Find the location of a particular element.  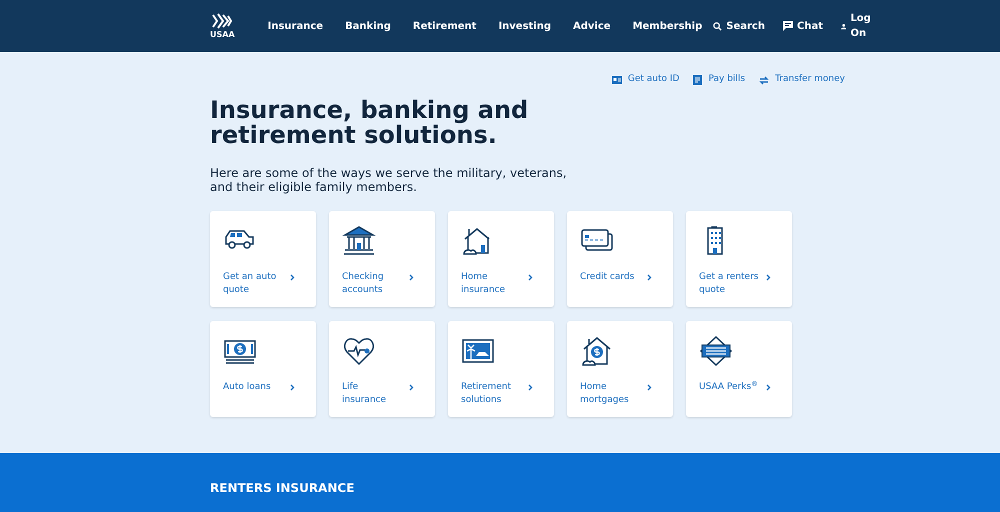

product-card: Credit cards is located at coordinates (620, 259).